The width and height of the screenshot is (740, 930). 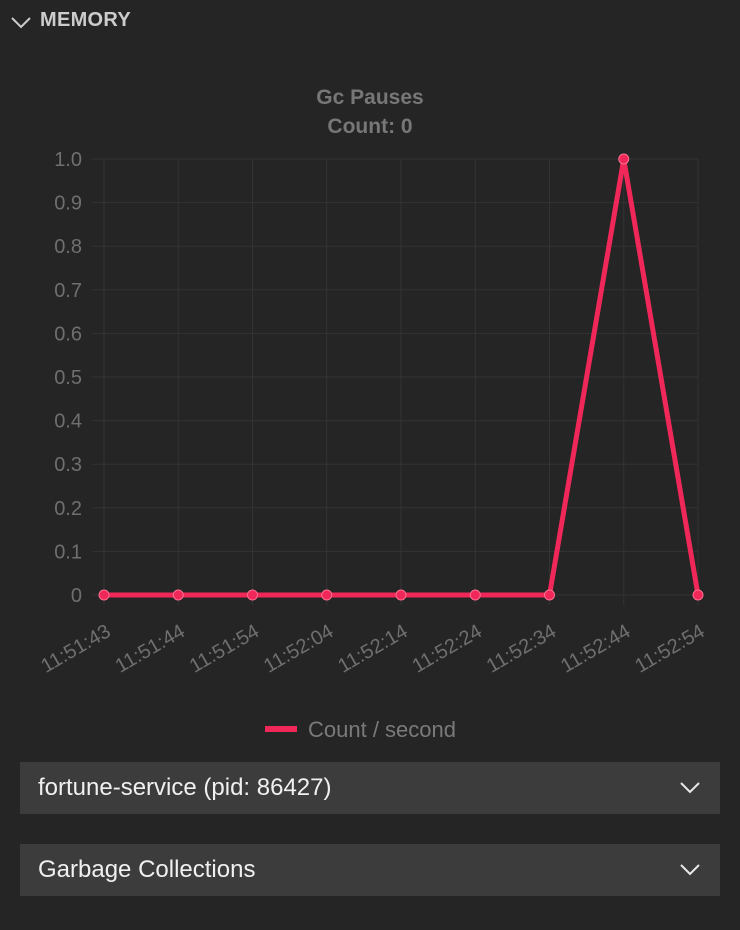 I want to click on x-tick-label: 11:51:43, so click(x=75, y=648).